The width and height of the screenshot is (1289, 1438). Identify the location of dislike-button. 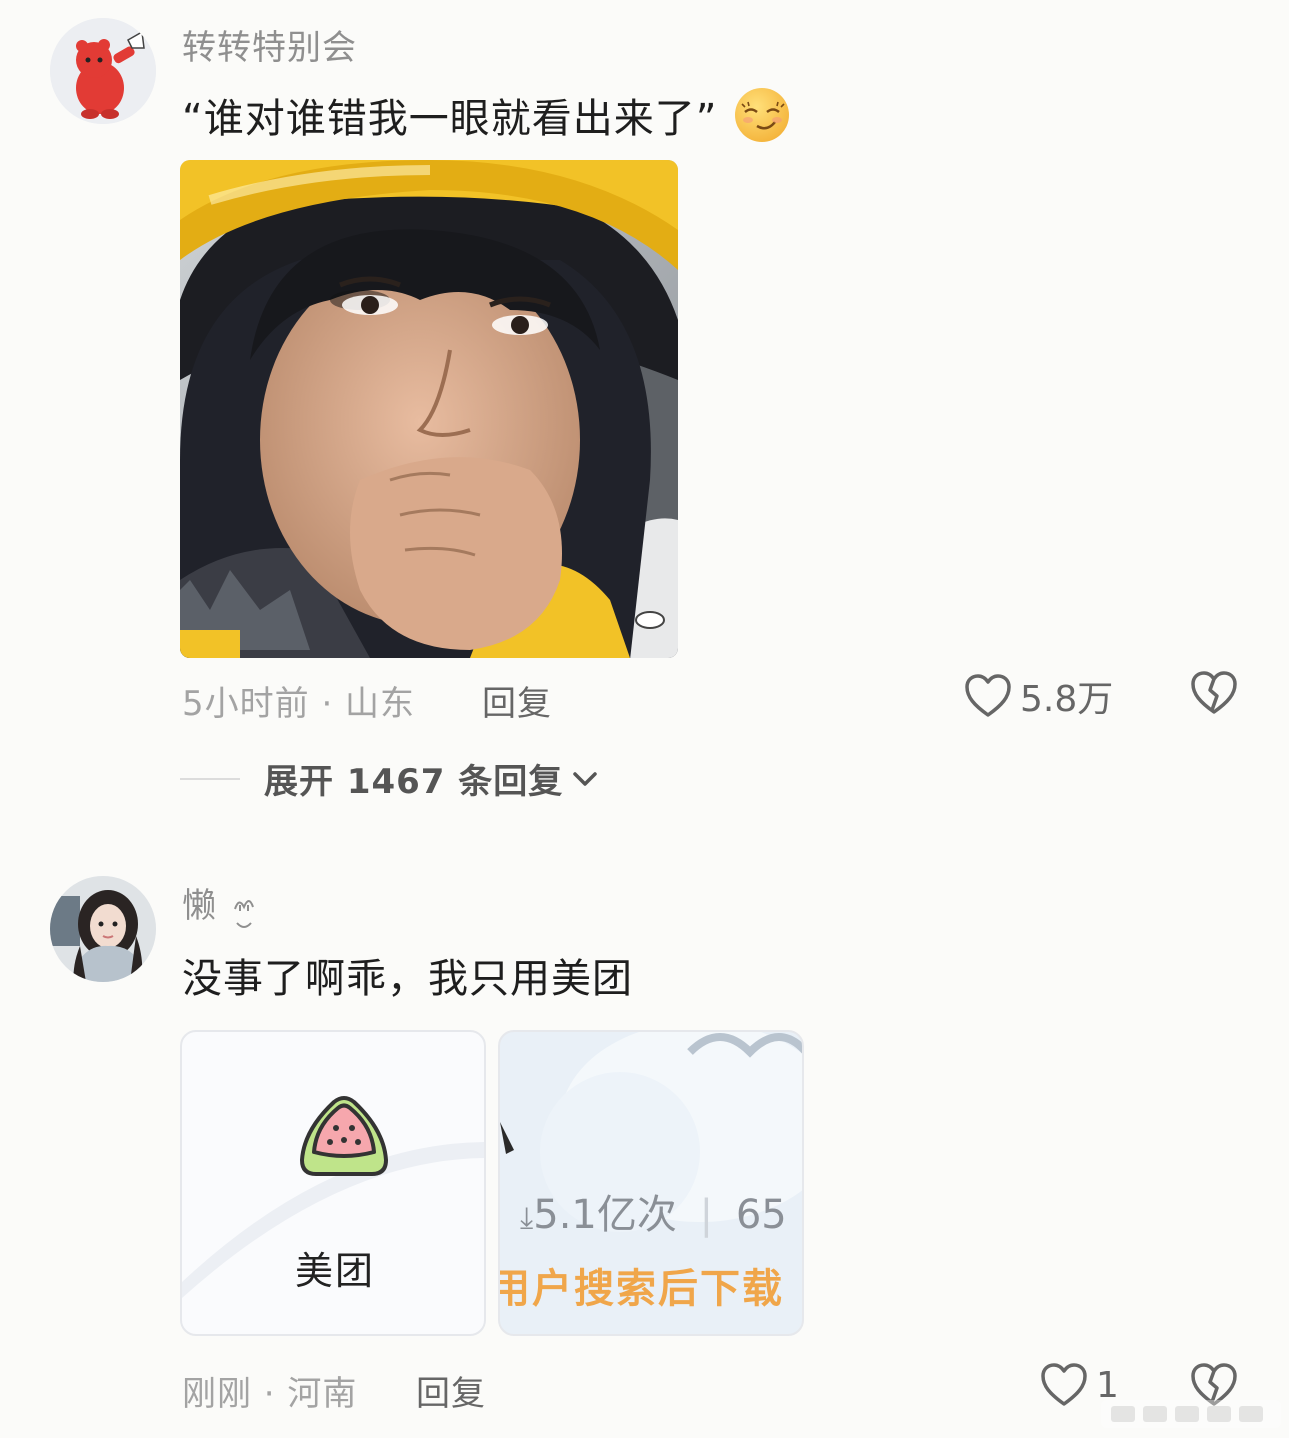
(1214, 695).